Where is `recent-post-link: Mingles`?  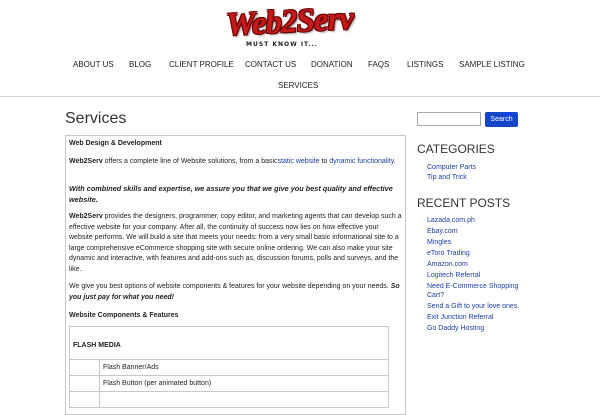 recent-post-link: Mingles is located at coordinates (439, 242).